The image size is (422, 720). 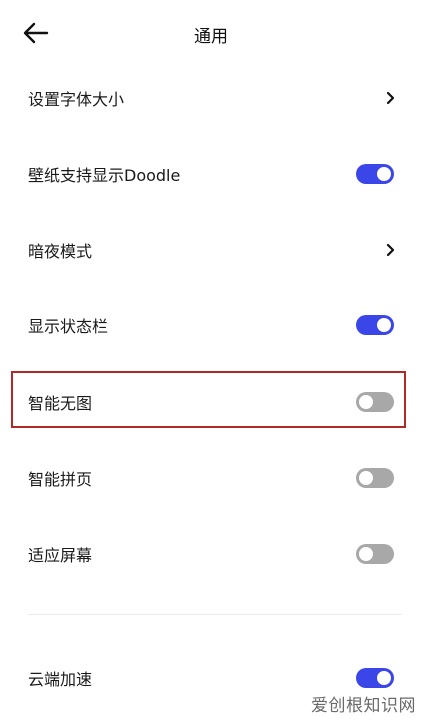 I want to click on setting-row-dark-mode: 暗夜模式, so click(x=211, y=250).